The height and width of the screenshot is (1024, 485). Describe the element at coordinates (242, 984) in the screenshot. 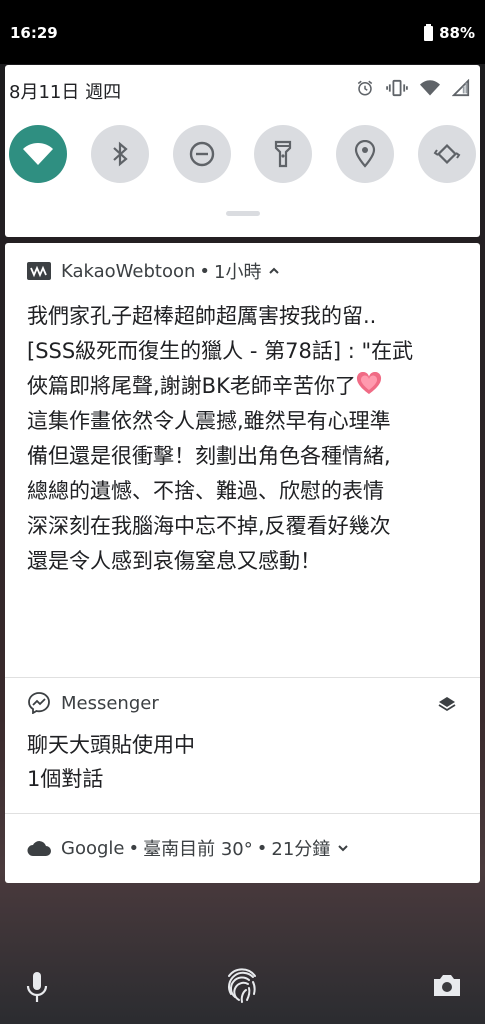

I see `fingerprint-icon` at that location.